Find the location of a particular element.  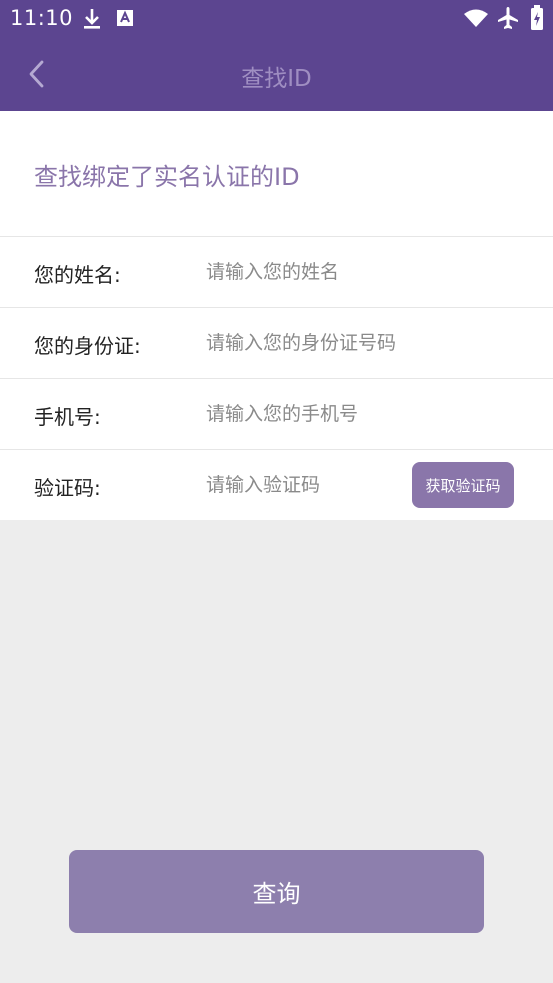

id-card-input is located at coordinates (366, 343).